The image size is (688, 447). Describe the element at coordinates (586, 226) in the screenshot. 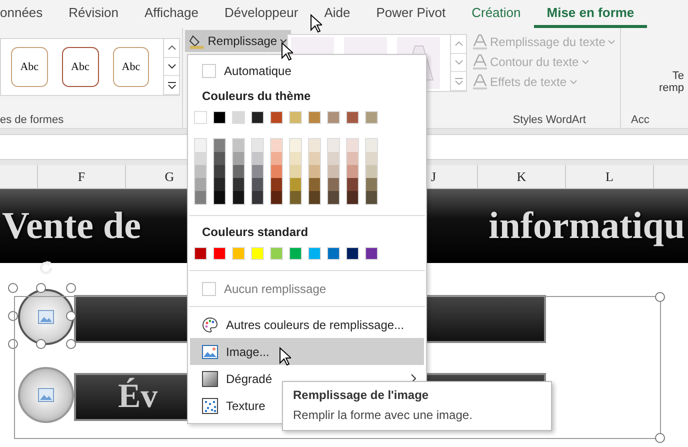

I see `banner-title: informatiqu` at that location.